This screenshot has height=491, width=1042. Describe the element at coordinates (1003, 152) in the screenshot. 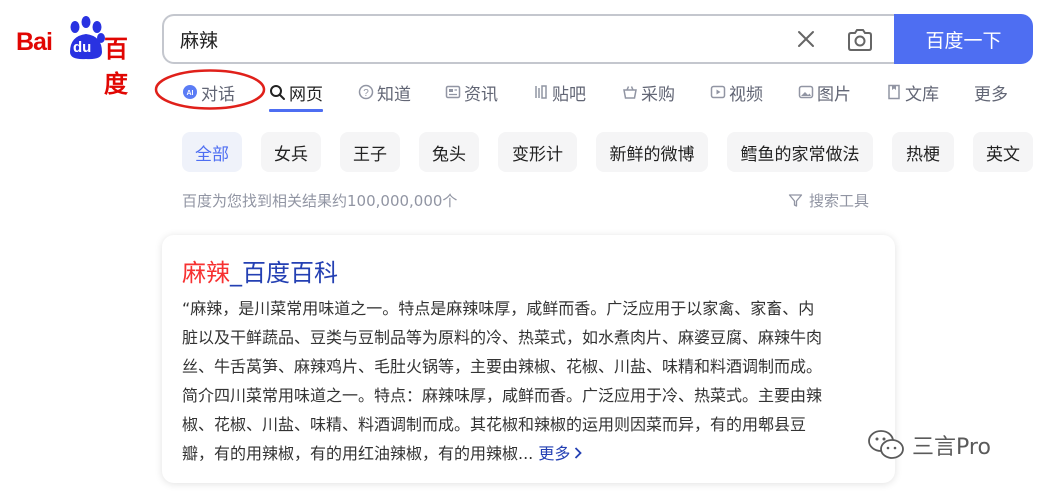

I see `chip: 英文` at that location.